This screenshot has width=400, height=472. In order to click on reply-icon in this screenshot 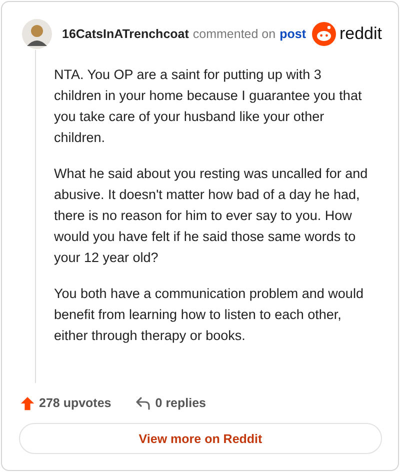, I will do `click(143, 403)`.